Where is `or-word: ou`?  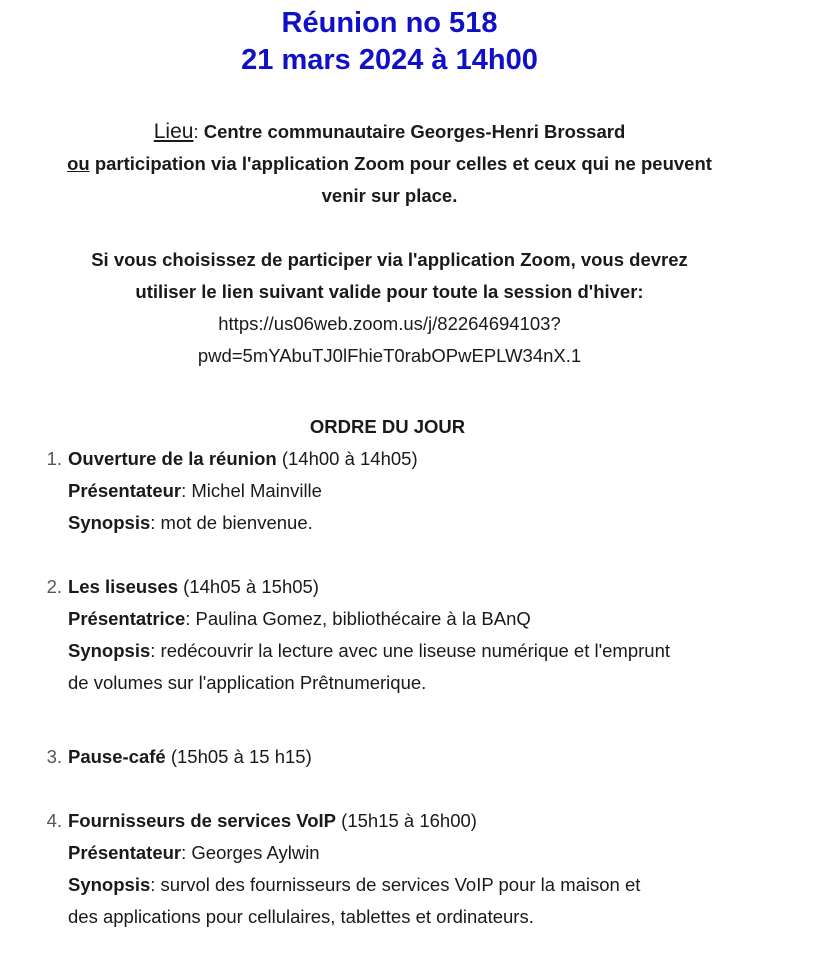 or-word: ou is located at coordinates (78, 163).